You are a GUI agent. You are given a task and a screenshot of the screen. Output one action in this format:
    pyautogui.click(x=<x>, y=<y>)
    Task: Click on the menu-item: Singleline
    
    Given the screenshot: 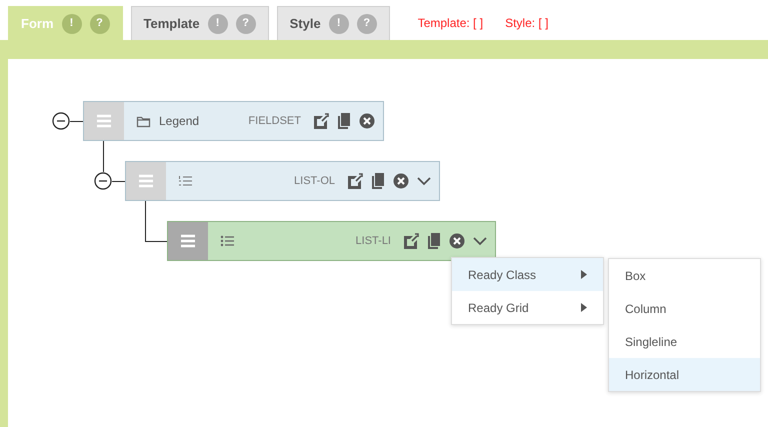 What is the action you would take?
    pyautogui.click(x=684, y=341)
    